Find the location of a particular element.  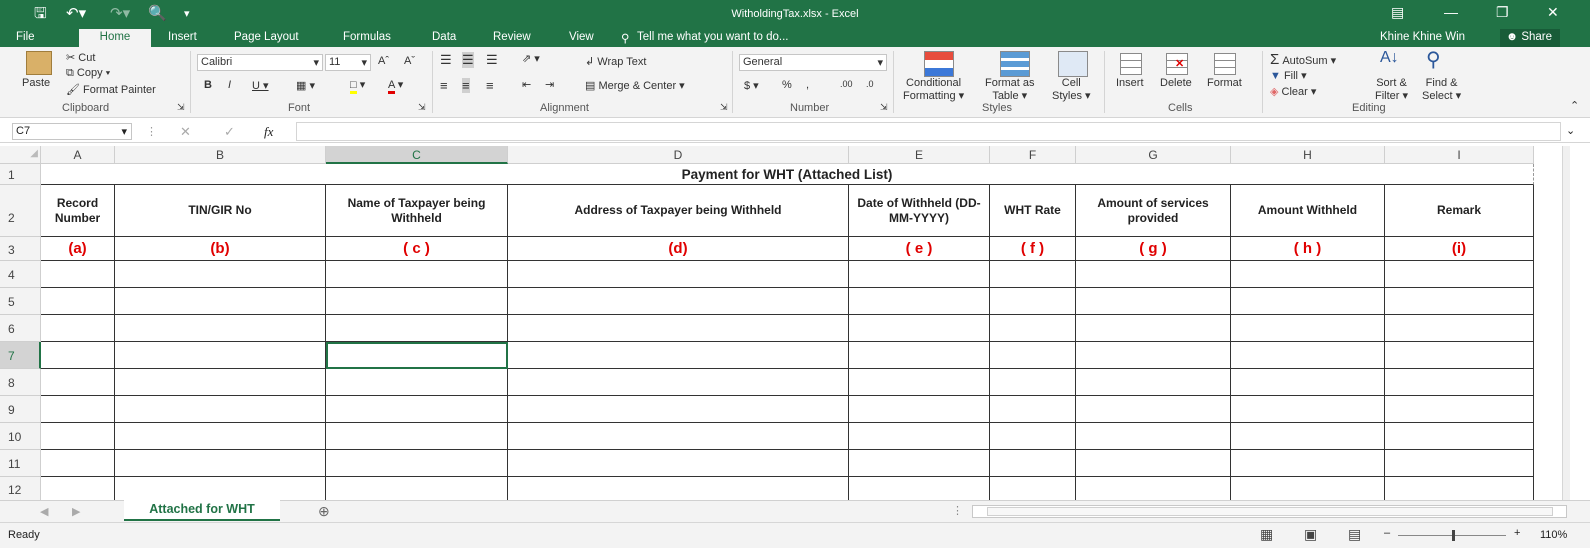

tab-data: Data is located at coordinates (444, 37).